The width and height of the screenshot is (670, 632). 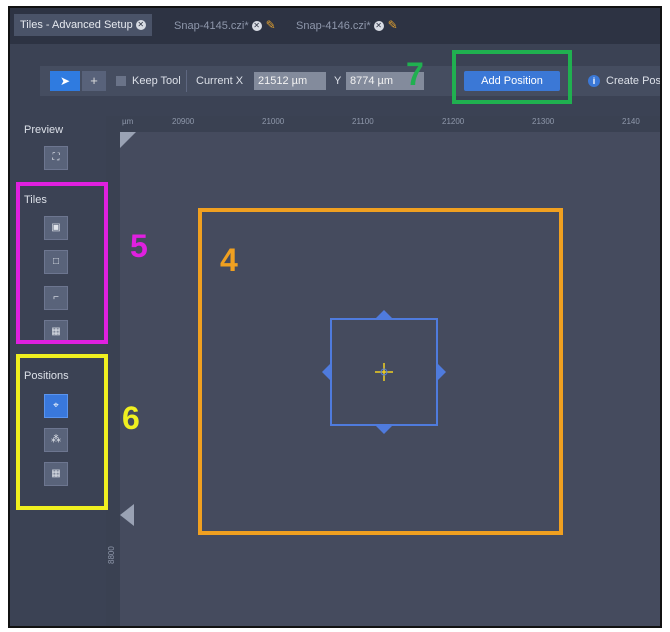 I want to click on annotation-number-6: 6, so click(x=131, y=418).